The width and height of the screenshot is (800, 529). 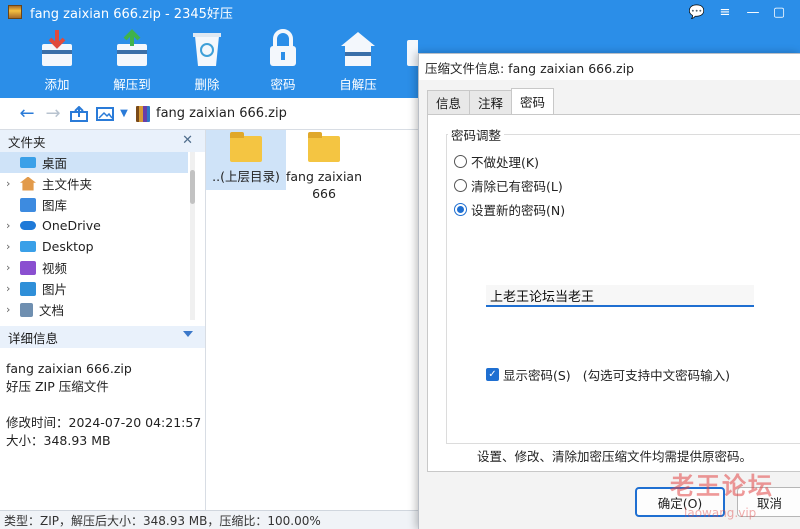 I want to click on dialog-tabs: 信息 注释 密码, so click(x=491, y=101).